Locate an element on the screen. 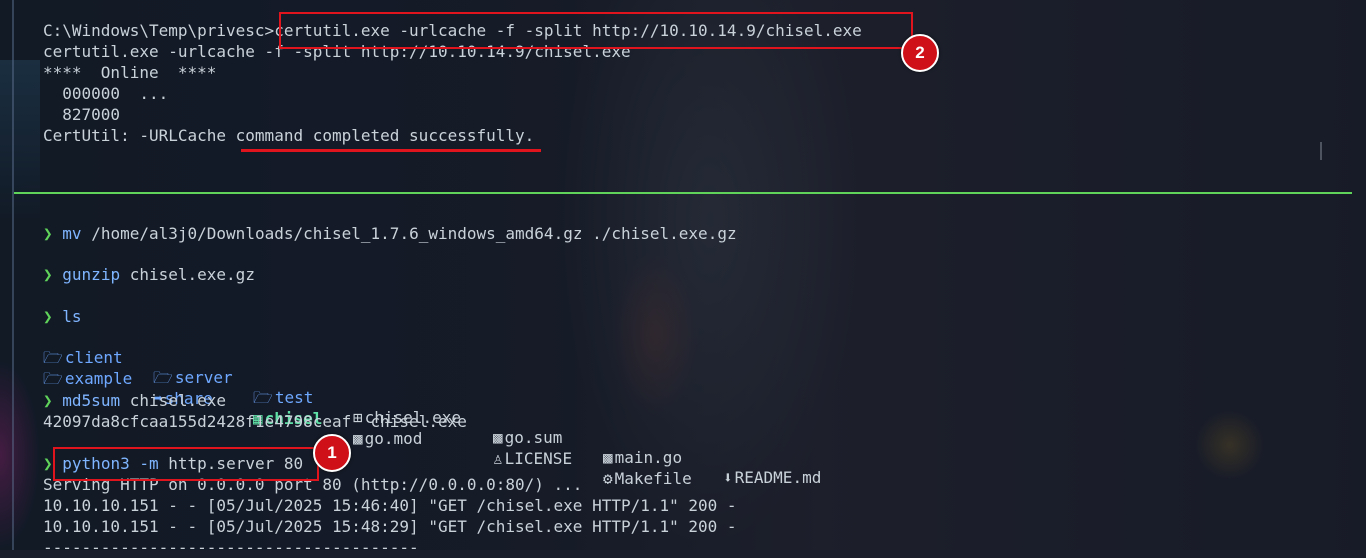 Image resolution: width=1366 pixels, height=558 pixels. gear-icon: ⚙ is located at coordinates (608, 478).